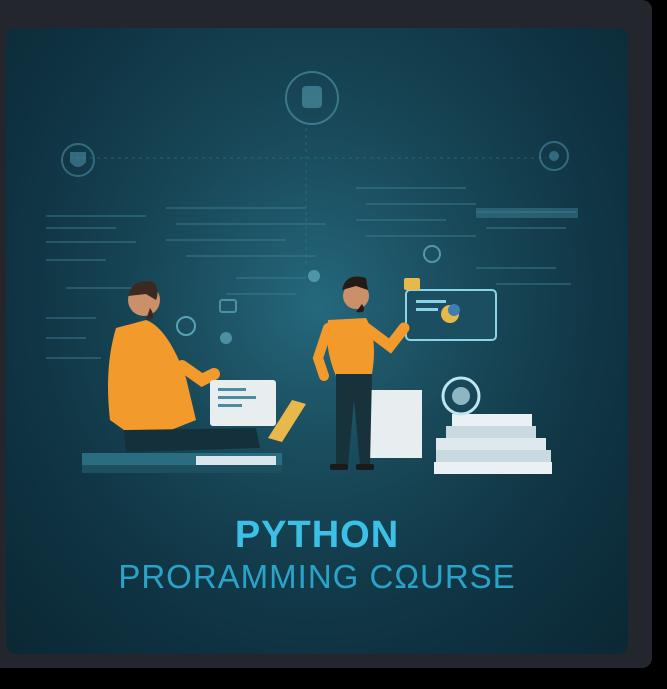 The image size is (667, 689). Describe the element at coordinates (451, 315) in the screenshot. I see `monitor-screen` at that location.